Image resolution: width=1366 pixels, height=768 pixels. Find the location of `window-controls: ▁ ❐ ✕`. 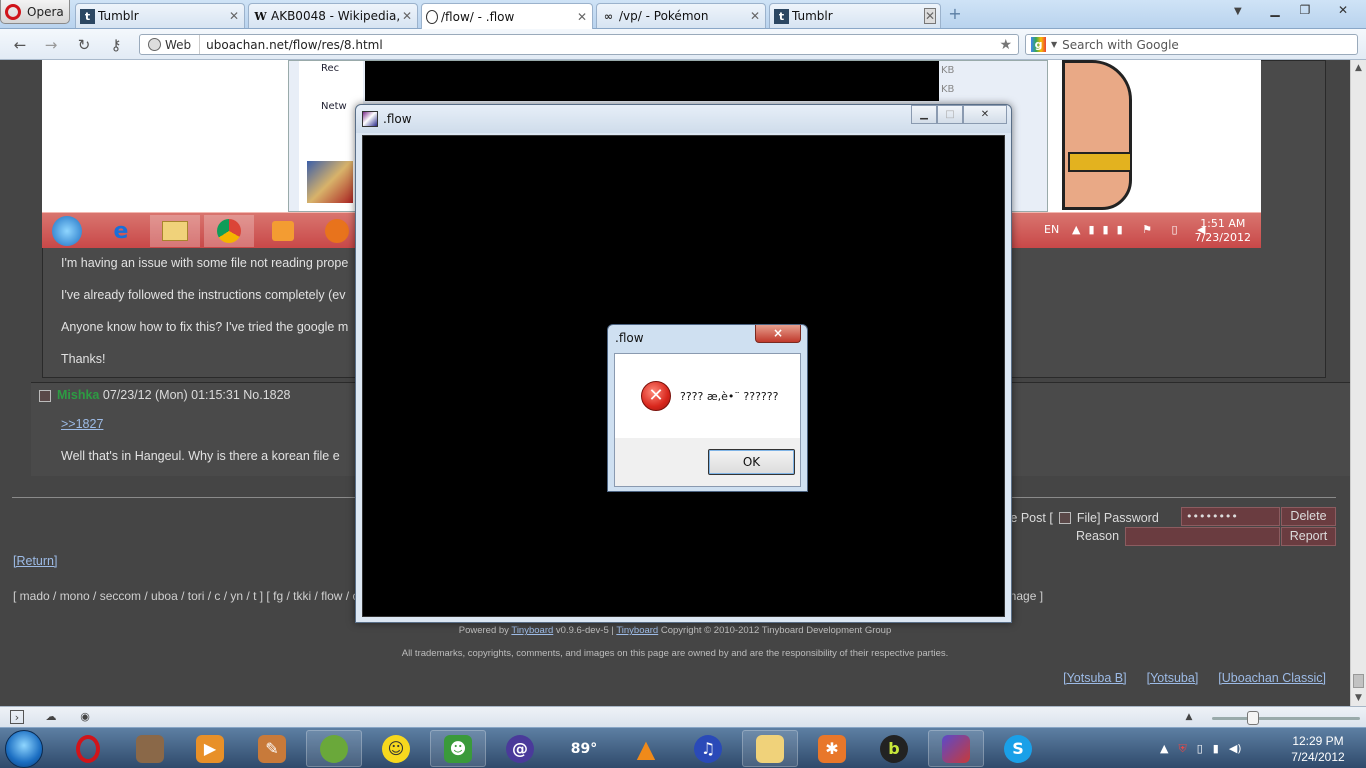

window-controls: ▁ ❐ ✕ is located at coordinates (1313, 10).